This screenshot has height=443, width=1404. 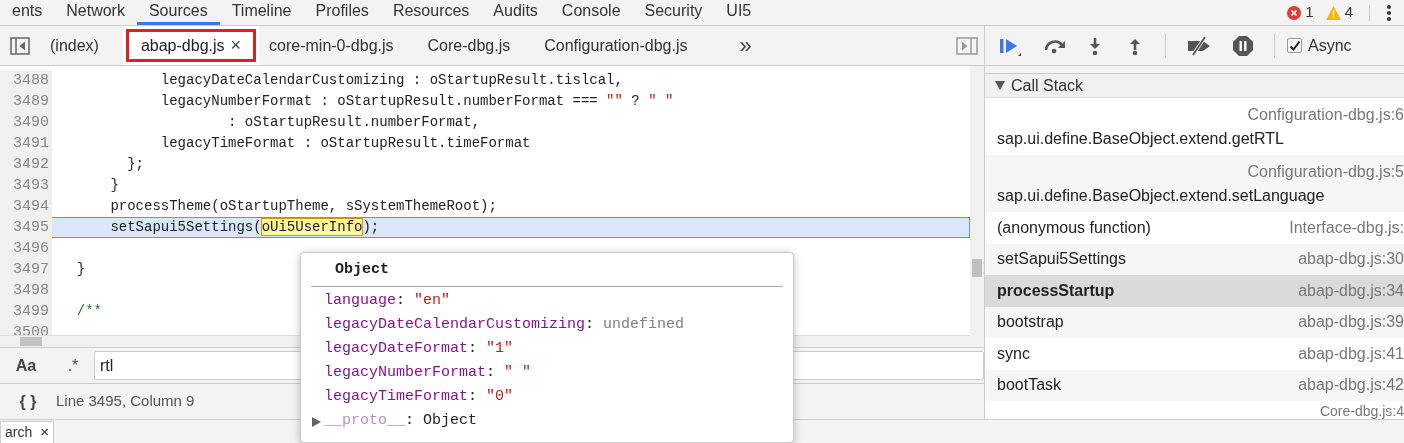 What do you see at coordinates (26, 143) in the screenshot?
I see `line-number: 3491` at bounding box center [26, 143].